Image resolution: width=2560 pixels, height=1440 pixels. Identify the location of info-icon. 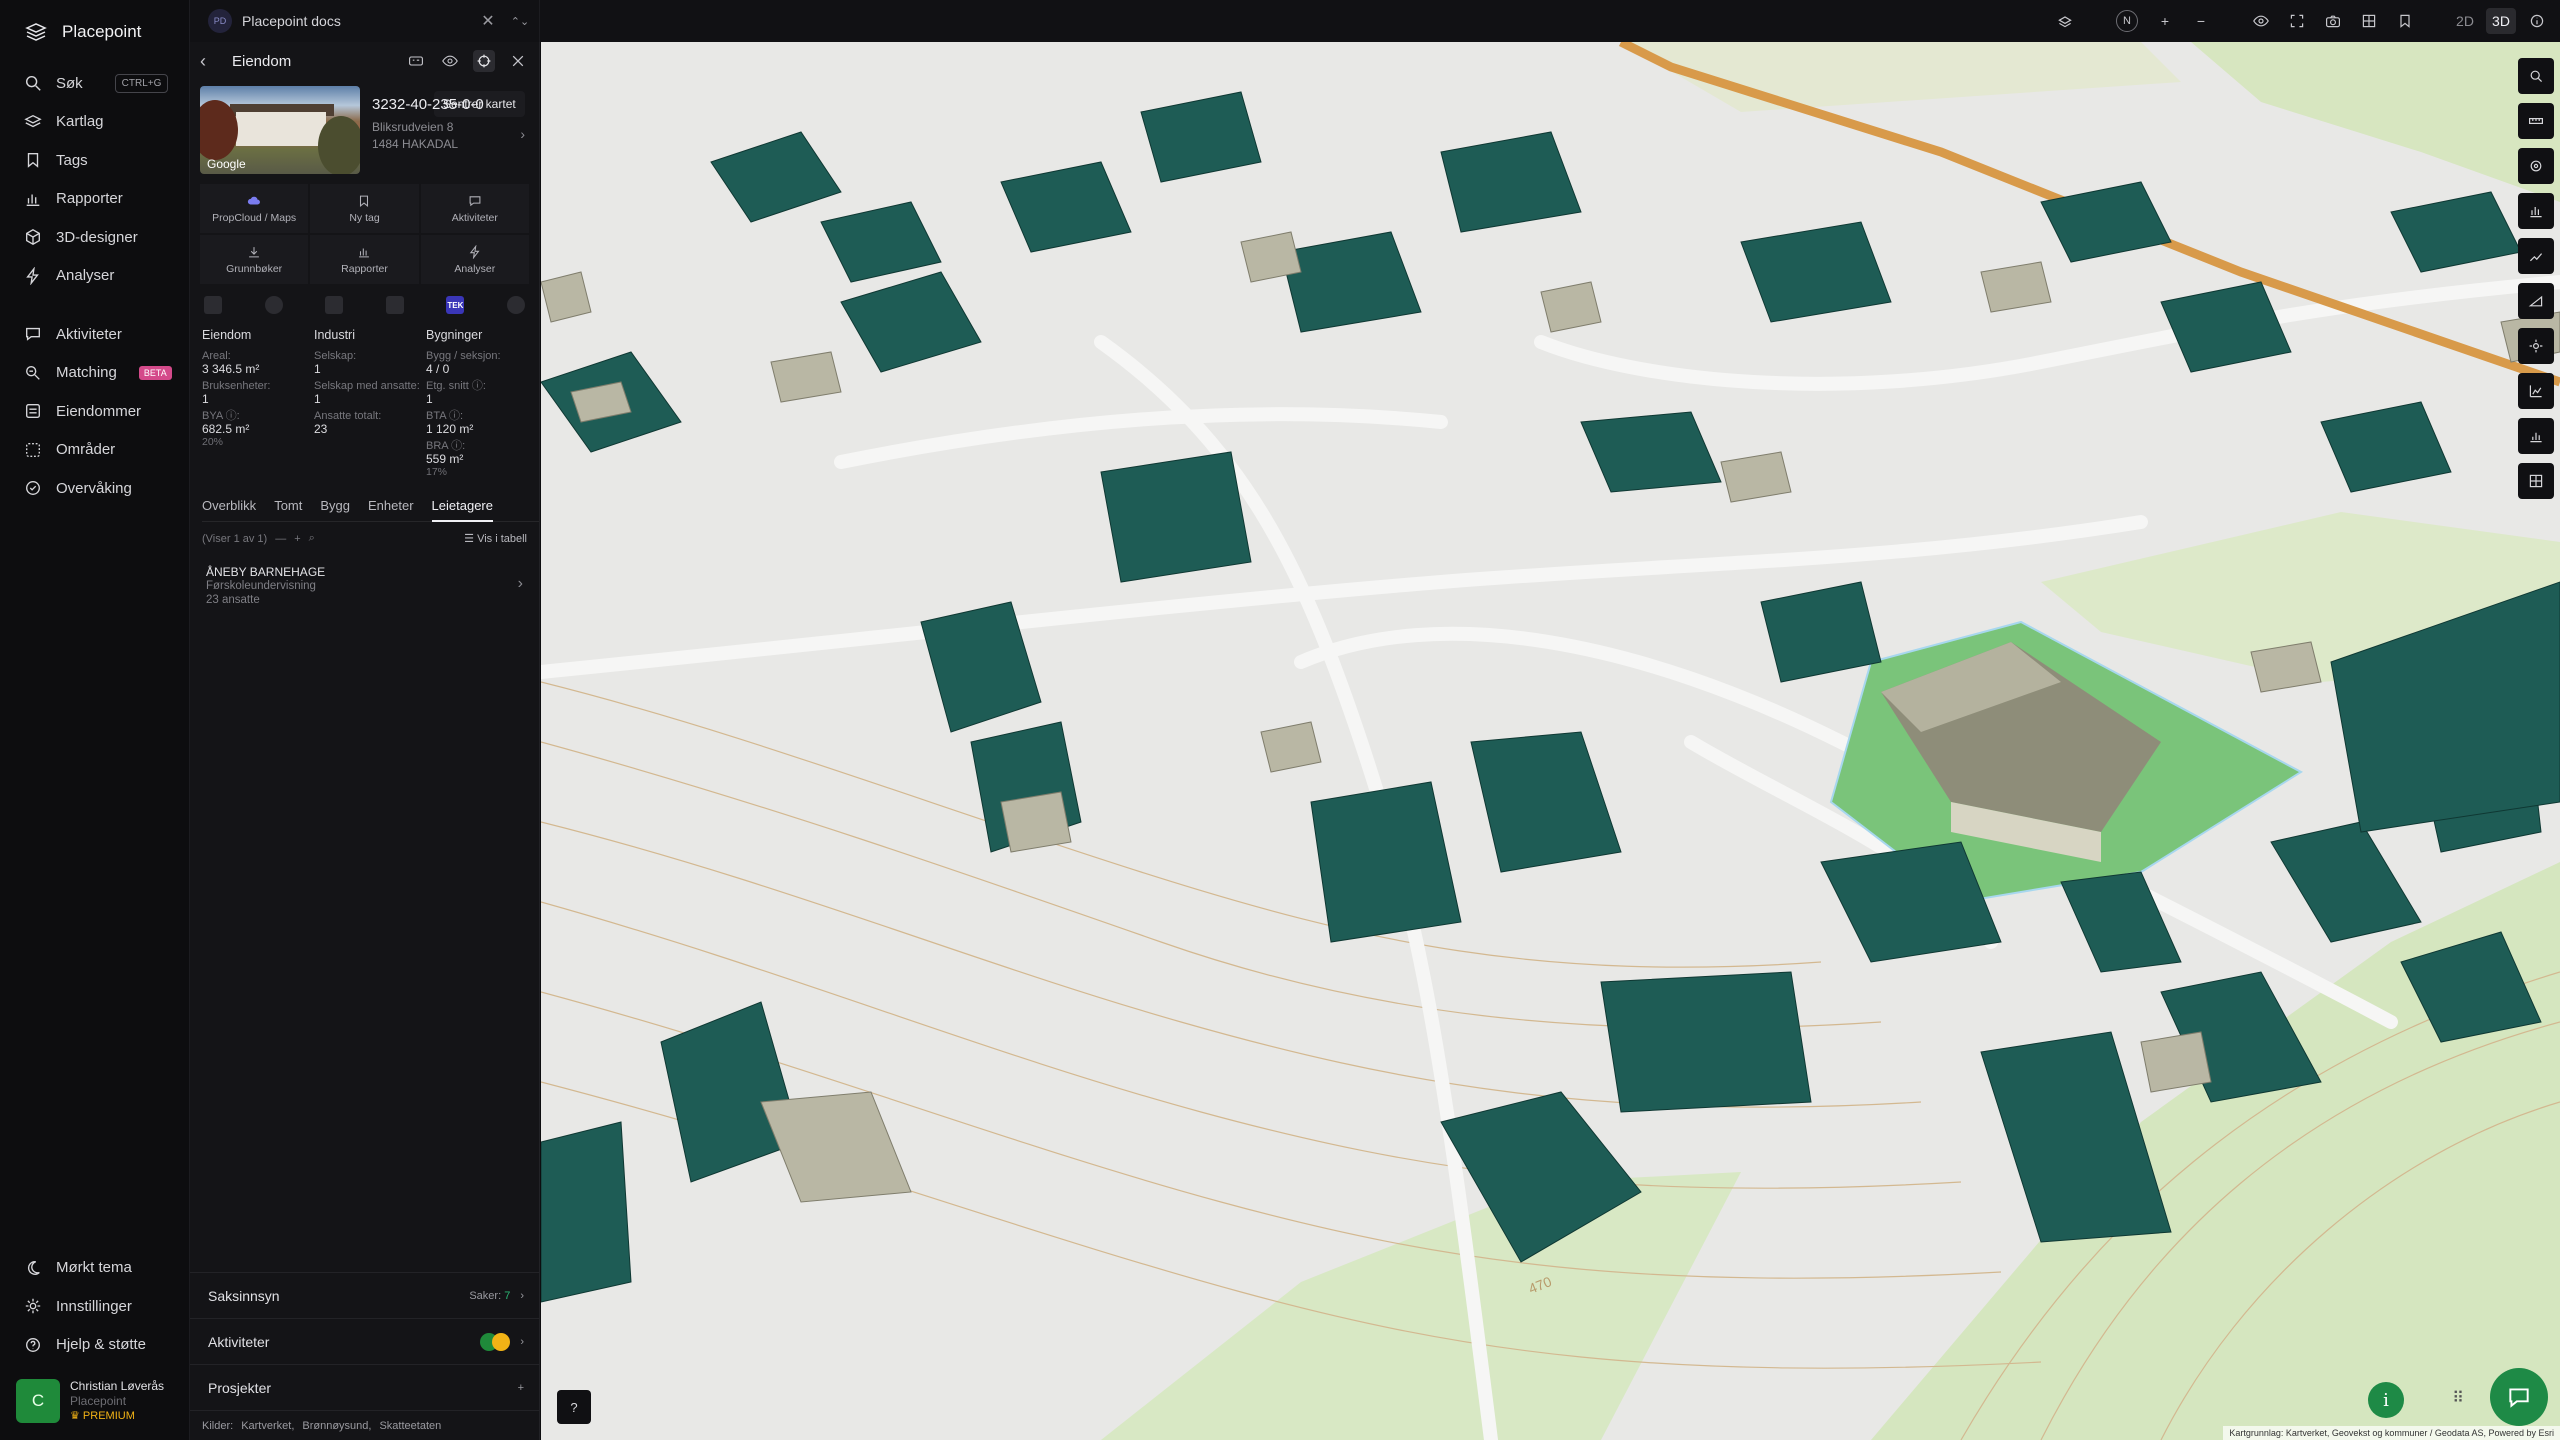
(2537, 21).